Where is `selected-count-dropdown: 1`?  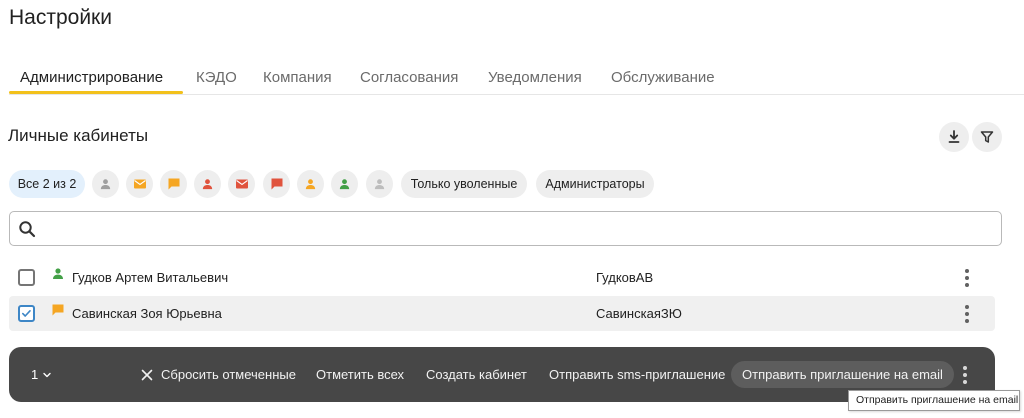
selected-count-dropdown: 1 is located at coordinates (41, 374).